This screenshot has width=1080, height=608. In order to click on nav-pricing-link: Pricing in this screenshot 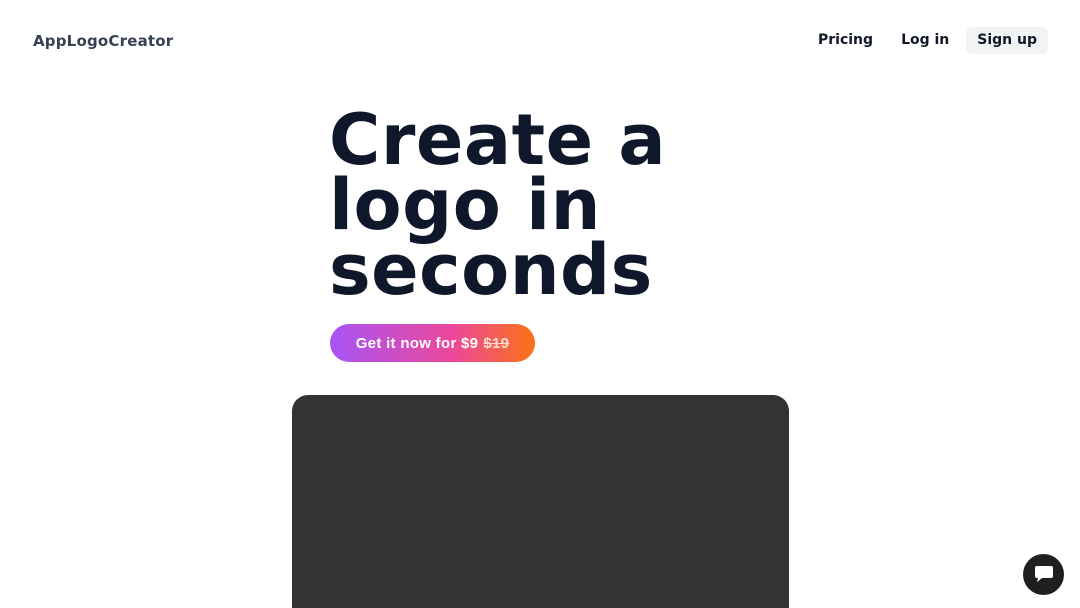, I will do `click(845, 40)`.